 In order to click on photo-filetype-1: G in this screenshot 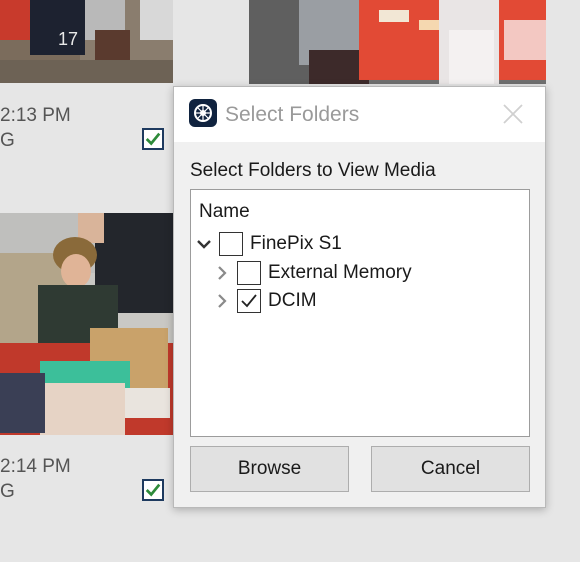, I will do `click(7, 140)`.